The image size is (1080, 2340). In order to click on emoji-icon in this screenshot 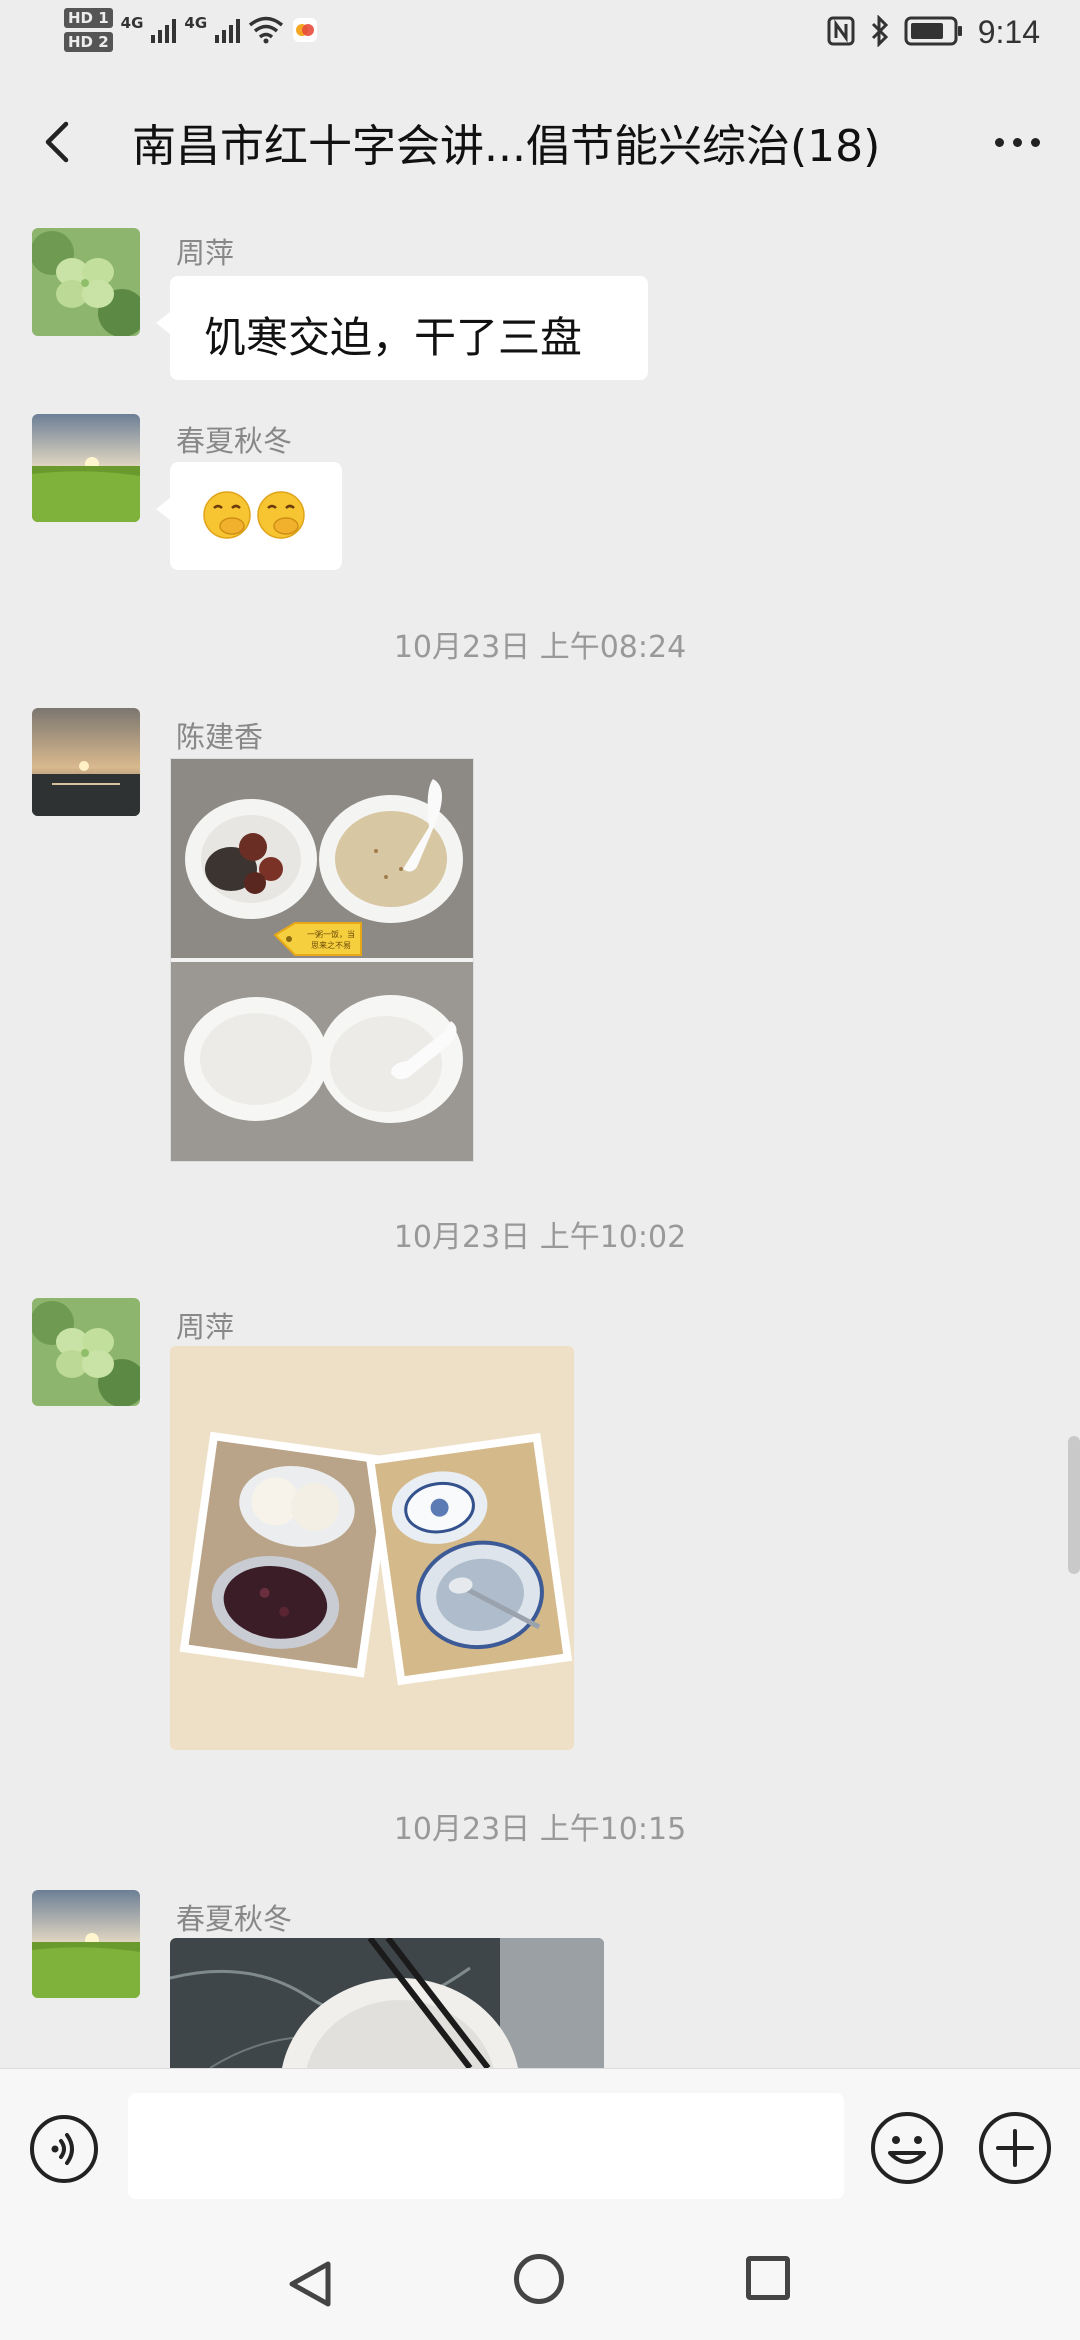, I will do `click(907, 2148)`.